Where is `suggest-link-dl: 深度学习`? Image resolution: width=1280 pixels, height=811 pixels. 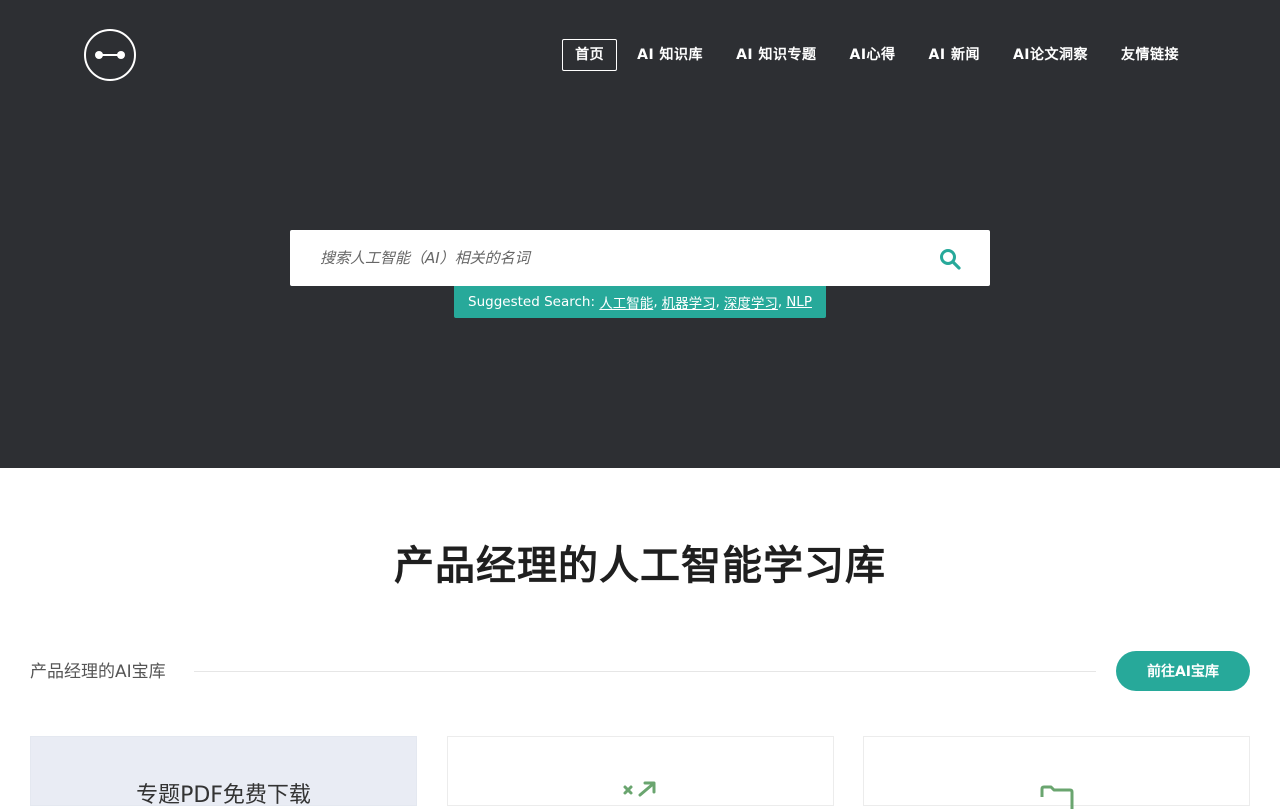
suggest-link-dl: 深度学习 is located at coordinates (751, 302).